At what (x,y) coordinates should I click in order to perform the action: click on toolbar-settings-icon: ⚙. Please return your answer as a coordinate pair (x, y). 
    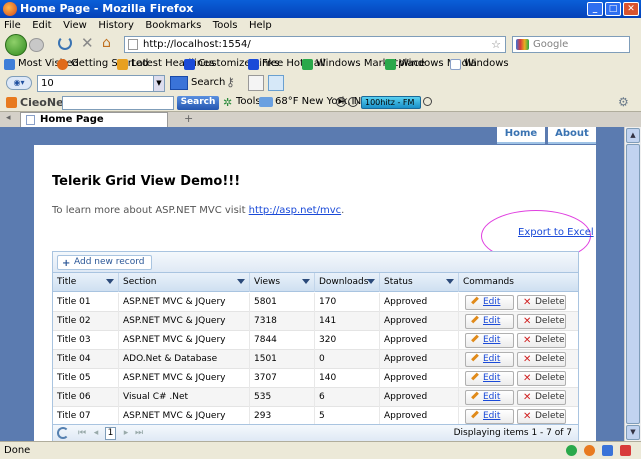
    Looking at the image, I should click on (623, 102).